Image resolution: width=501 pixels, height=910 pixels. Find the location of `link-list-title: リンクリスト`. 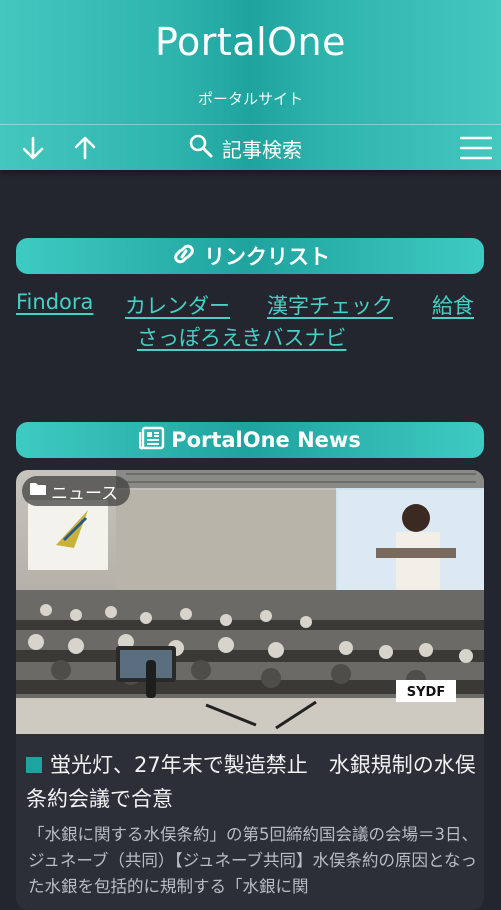

link-list-title: リンクリスト is located at coordinates (267, 257).